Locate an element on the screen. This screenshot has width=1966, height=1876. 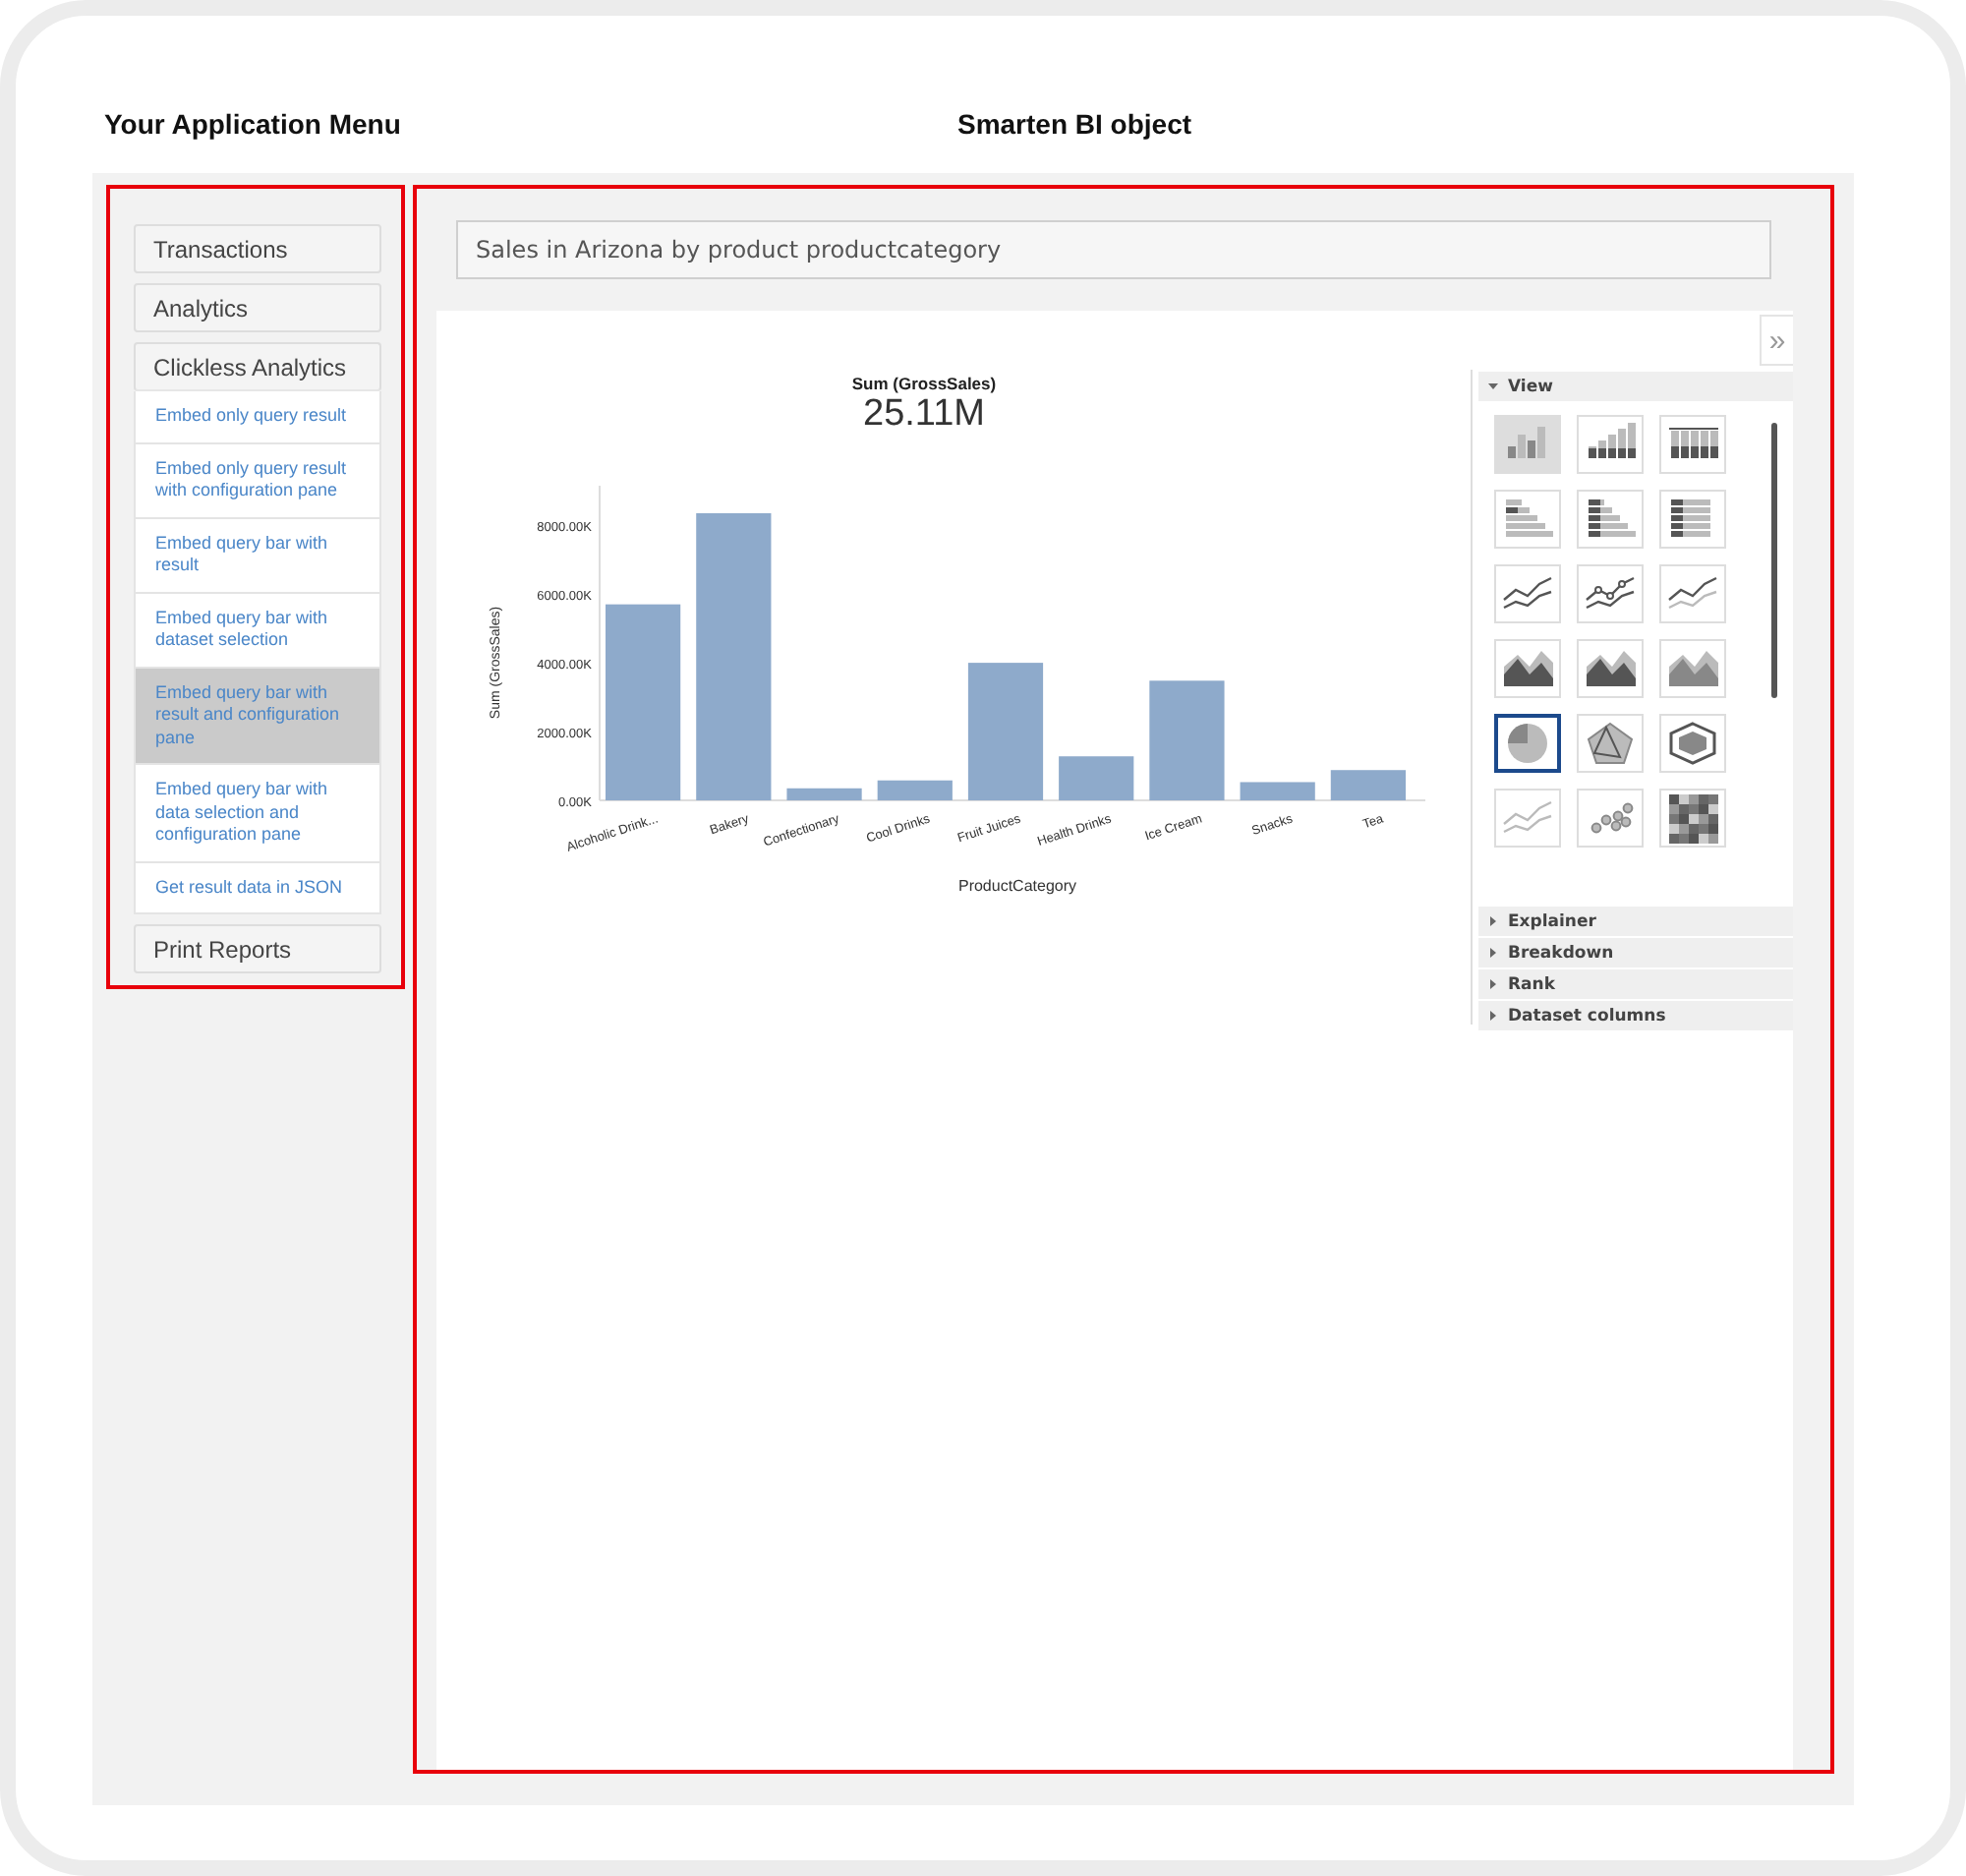
chart-type-button is located at coordinates (1527, 743).